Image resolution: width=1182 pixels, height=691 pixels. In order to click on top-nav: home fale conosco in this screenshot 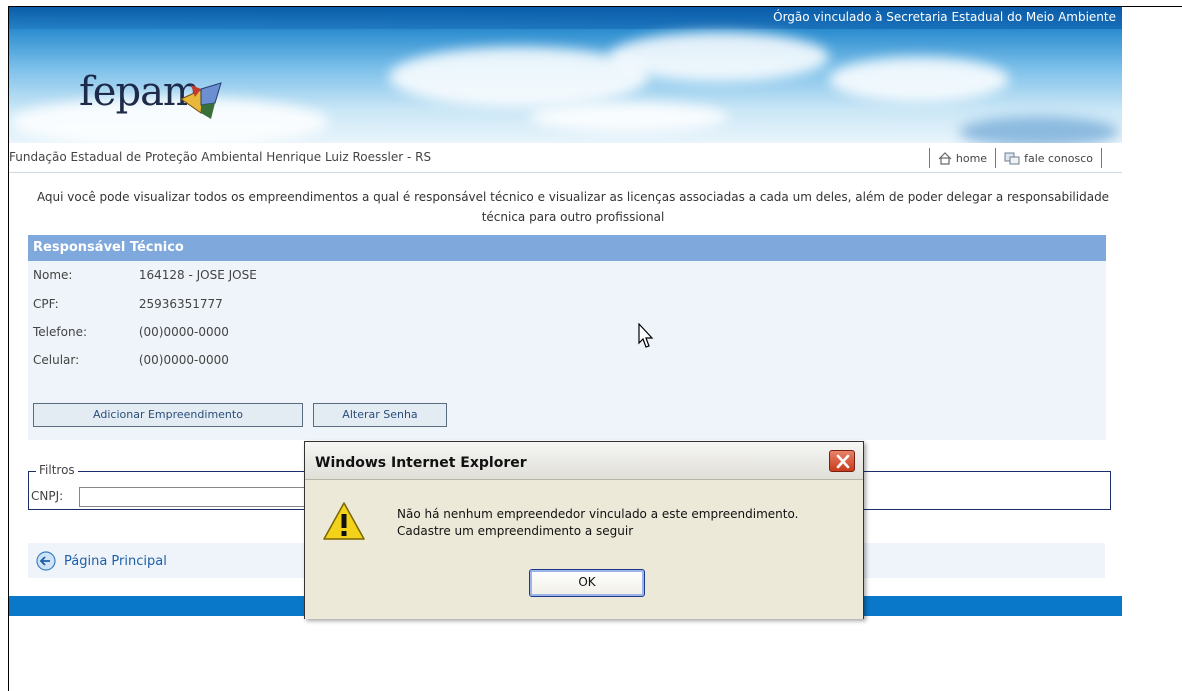, I will do `click(1015, 158)`.